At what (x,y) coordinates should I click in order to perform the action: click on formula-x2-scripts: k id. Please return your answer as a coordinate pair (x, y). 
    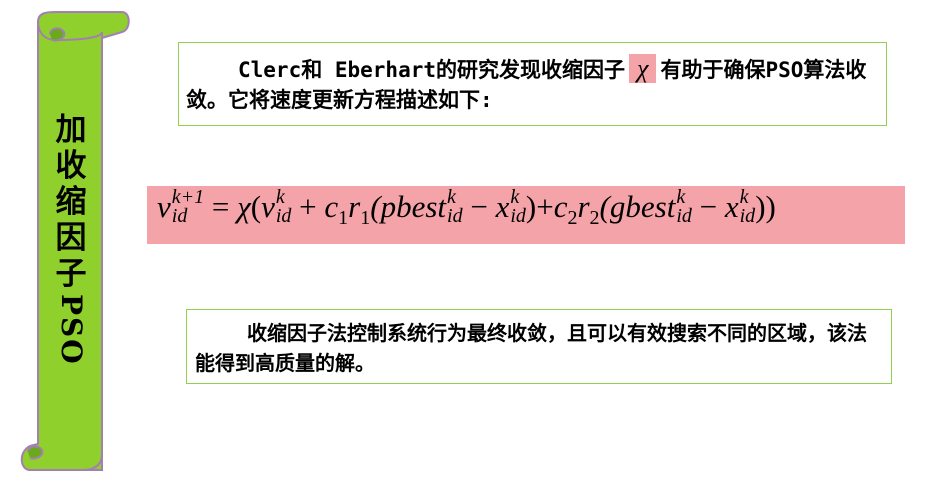
    Looking at the image, I should click on (747, 207).